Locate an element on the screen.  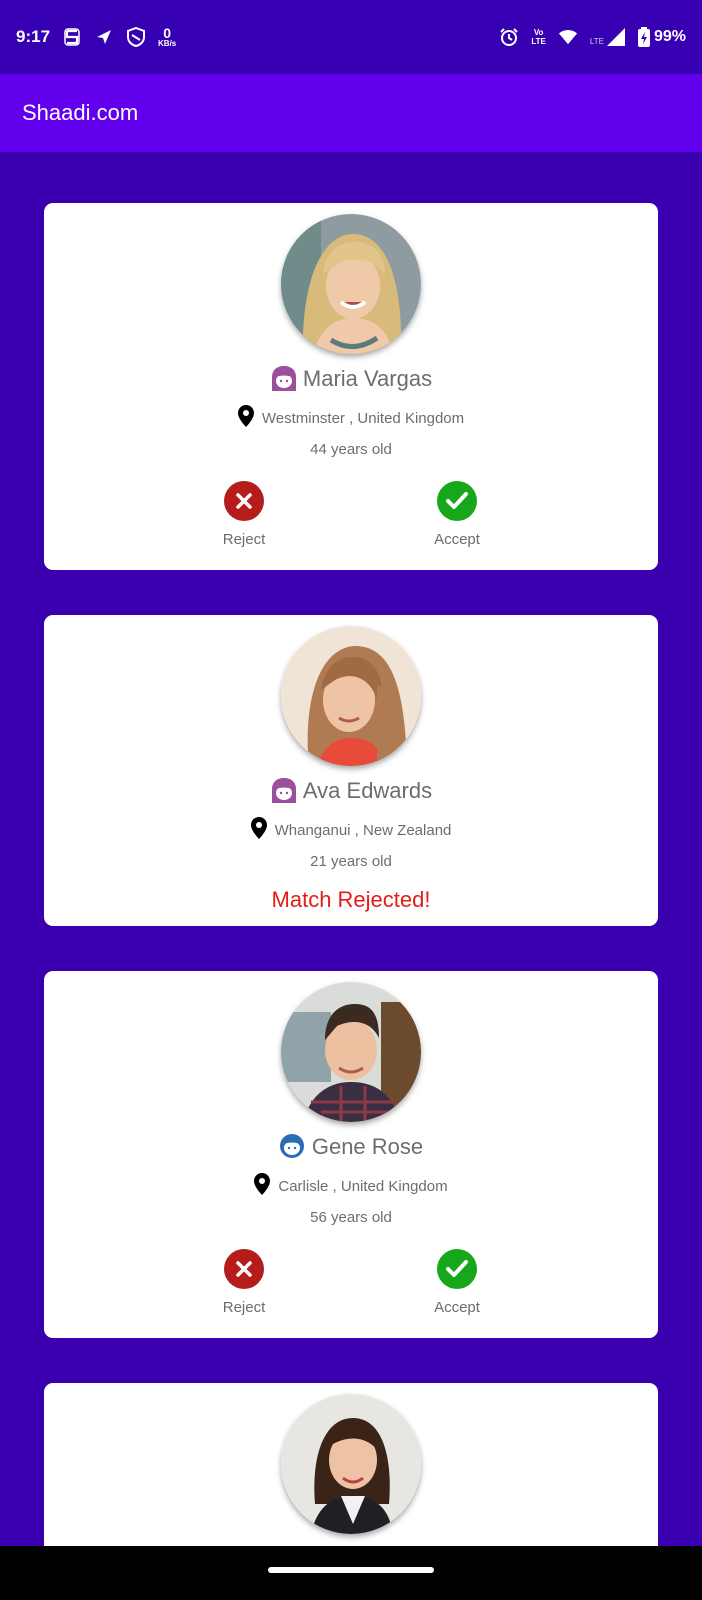
match-status-message: Match Rejected! is located at coordinates (351, 899).